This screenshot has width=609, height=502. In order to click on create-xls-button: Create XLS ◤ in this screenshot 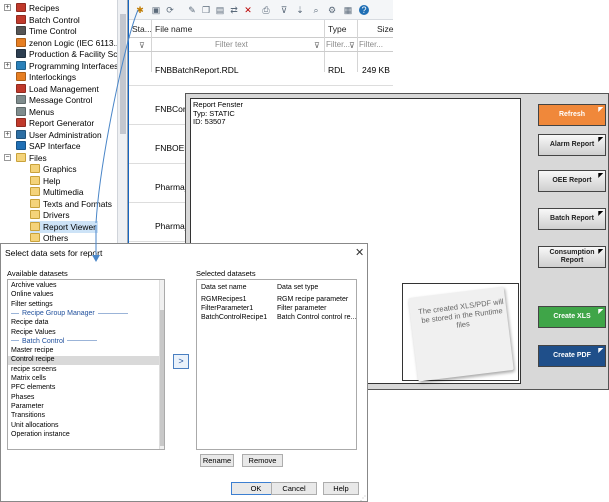, I will do `click(572, 317)`.